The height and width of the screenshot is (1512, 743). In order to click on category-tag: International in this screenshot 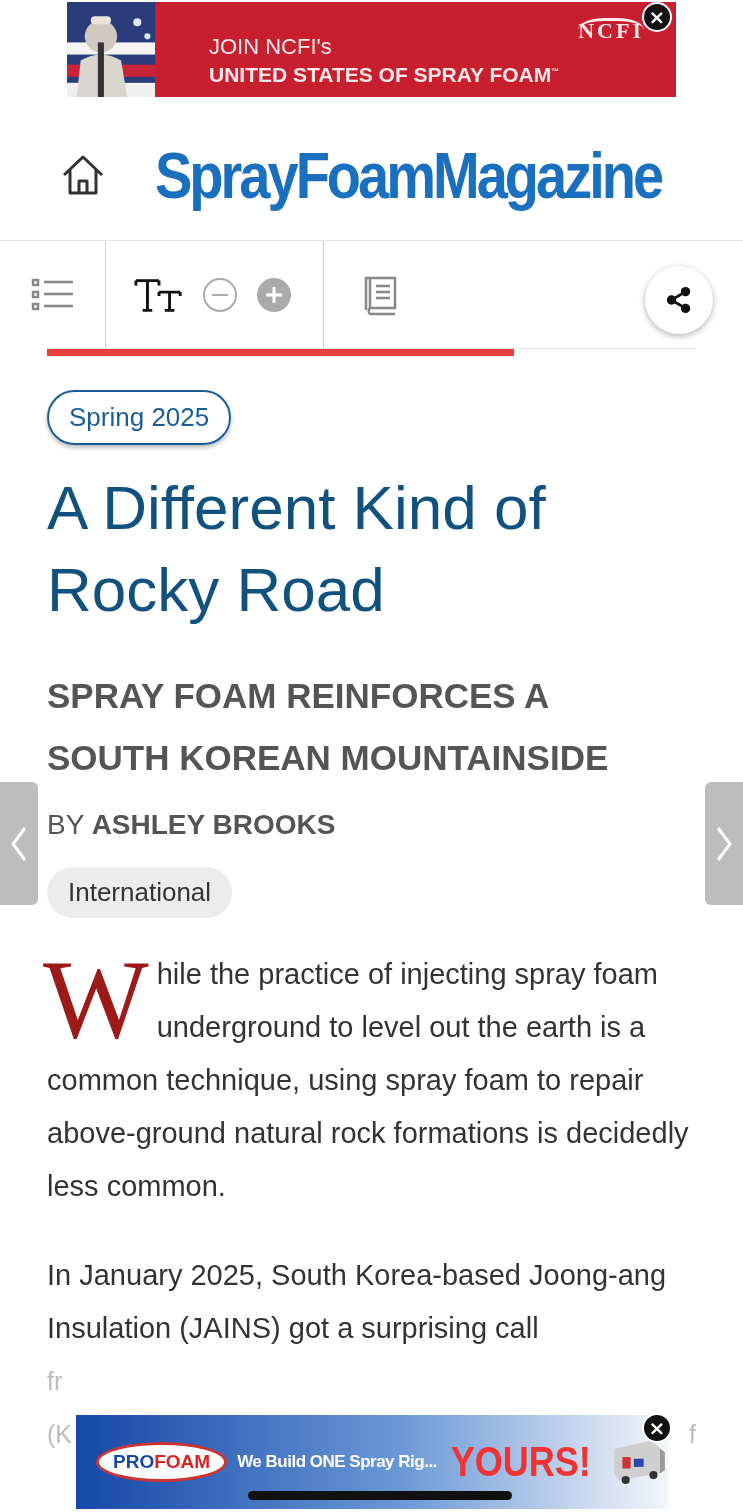, I will do `click(140, 892)`.